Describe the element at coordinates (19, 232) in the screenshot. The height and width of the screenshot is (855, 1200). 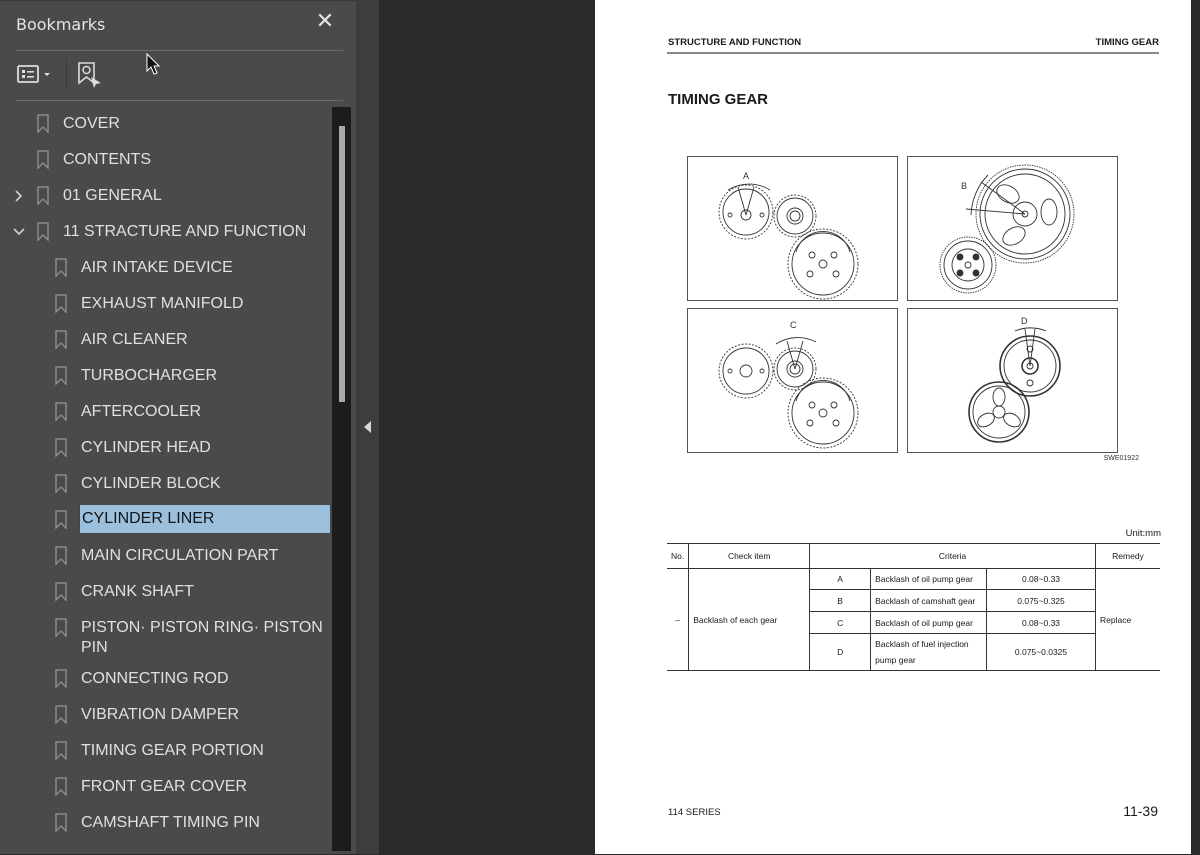
I see `chevron-down-icon` at that location.